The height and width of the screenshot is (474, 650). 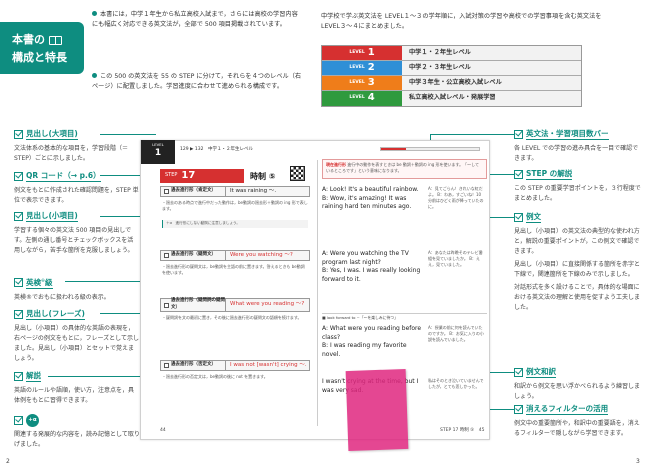 What do you see at coordinates (377, 410) in the screenshot?
I see `red-filter-sheet` at bounding box center [377, 410].